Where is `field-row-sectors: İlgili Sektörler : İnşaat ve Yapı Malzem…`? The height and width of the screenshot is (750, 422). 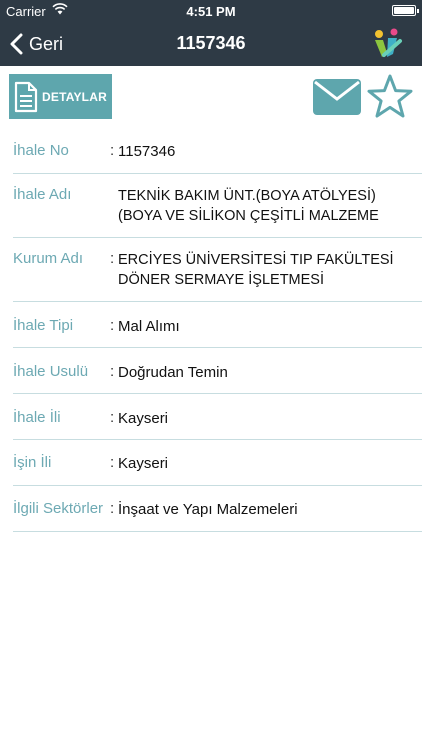
field-row-sectors: İlgili Sektörler : İnşaat ve Yapı Malzem… is located at coordinates (211, 509).